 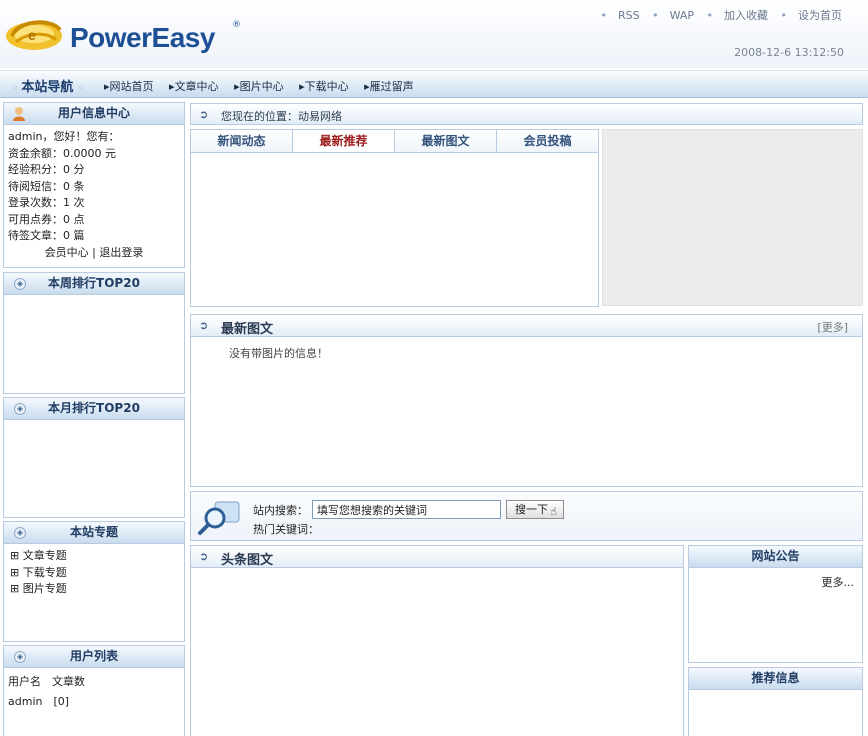 What do you see at coordinates (95, 589) in the screenshot?
I see `special-item-pictures: ⊞ 图片专题` at bounding box center [95, 589].